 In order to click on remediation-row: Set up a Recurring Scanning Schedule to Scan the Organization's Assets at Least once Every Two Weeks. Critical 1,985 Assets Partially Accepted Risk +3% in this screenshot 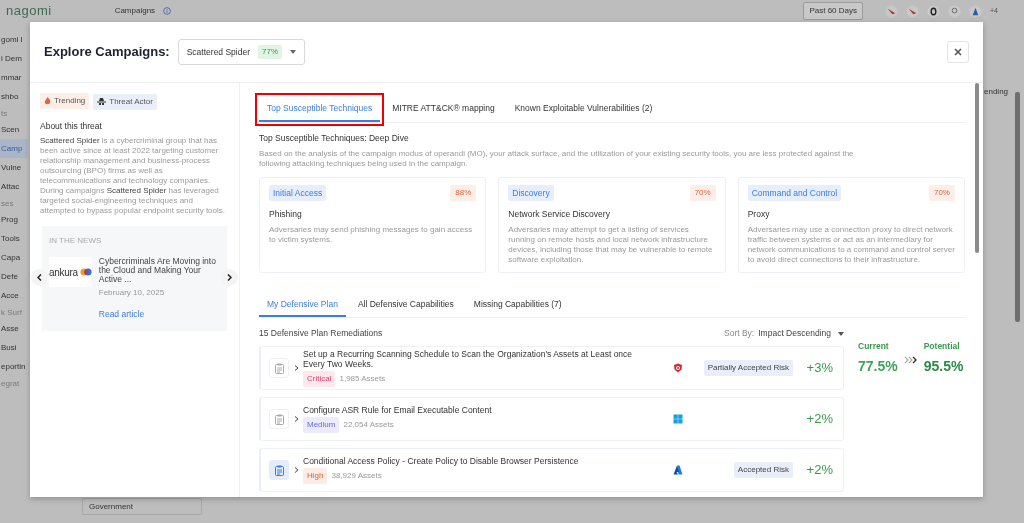, I will do `click(551, 368)`.